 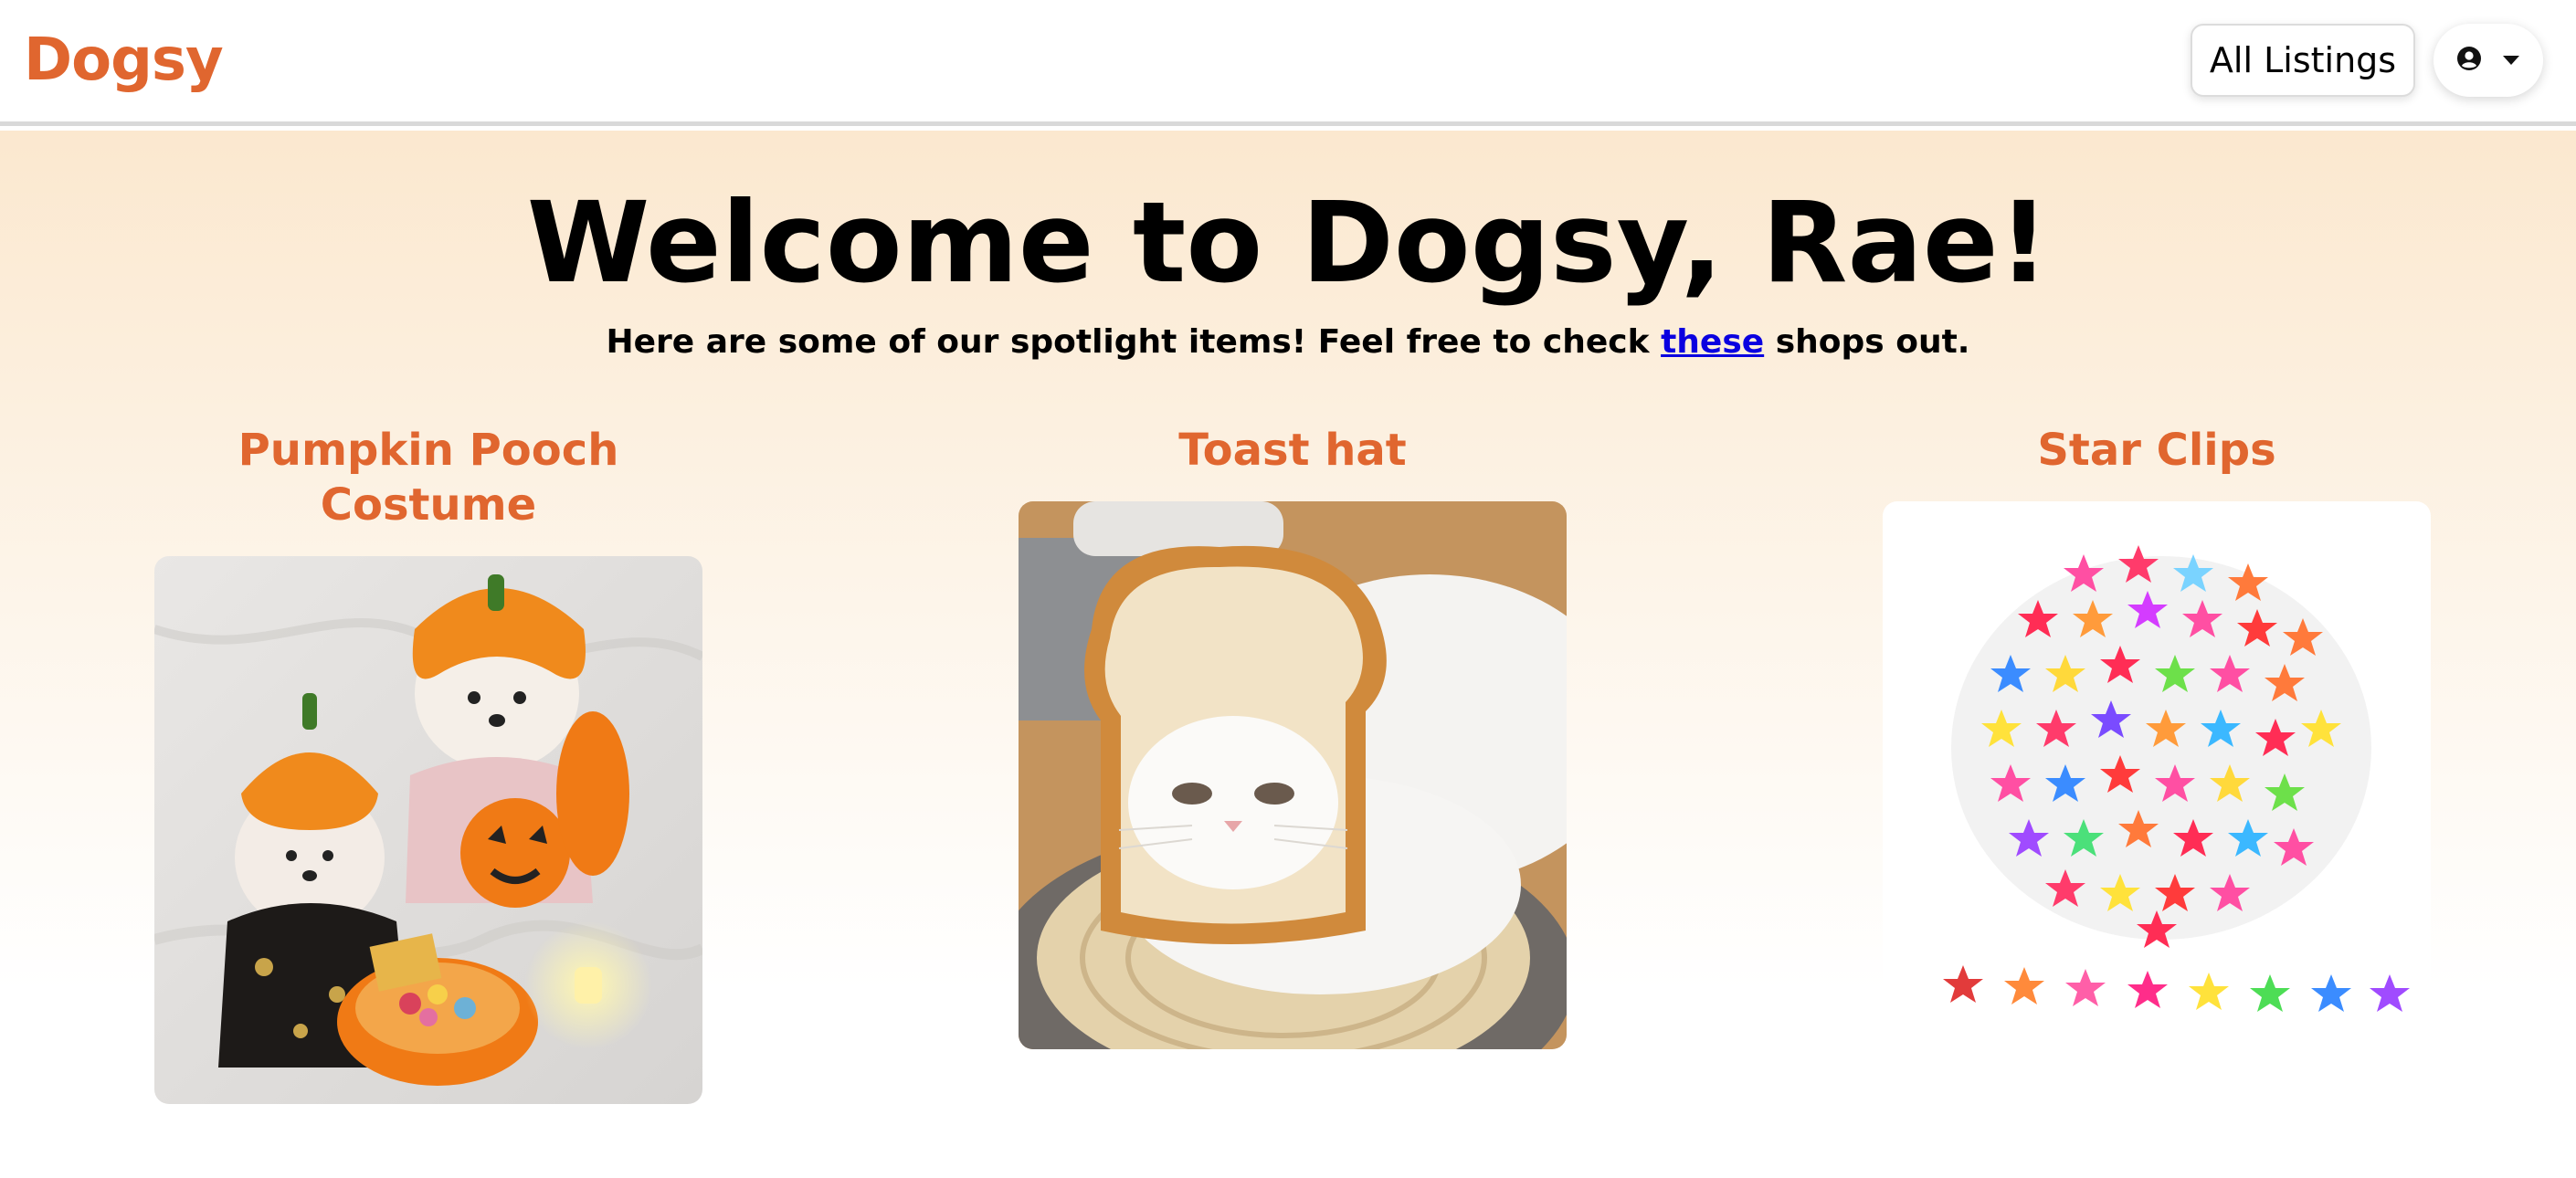 What do you see at coordinates (1293, 450) in the screenshot?
I see `card-title: Toast hat` at bounding box center [1293, 450].